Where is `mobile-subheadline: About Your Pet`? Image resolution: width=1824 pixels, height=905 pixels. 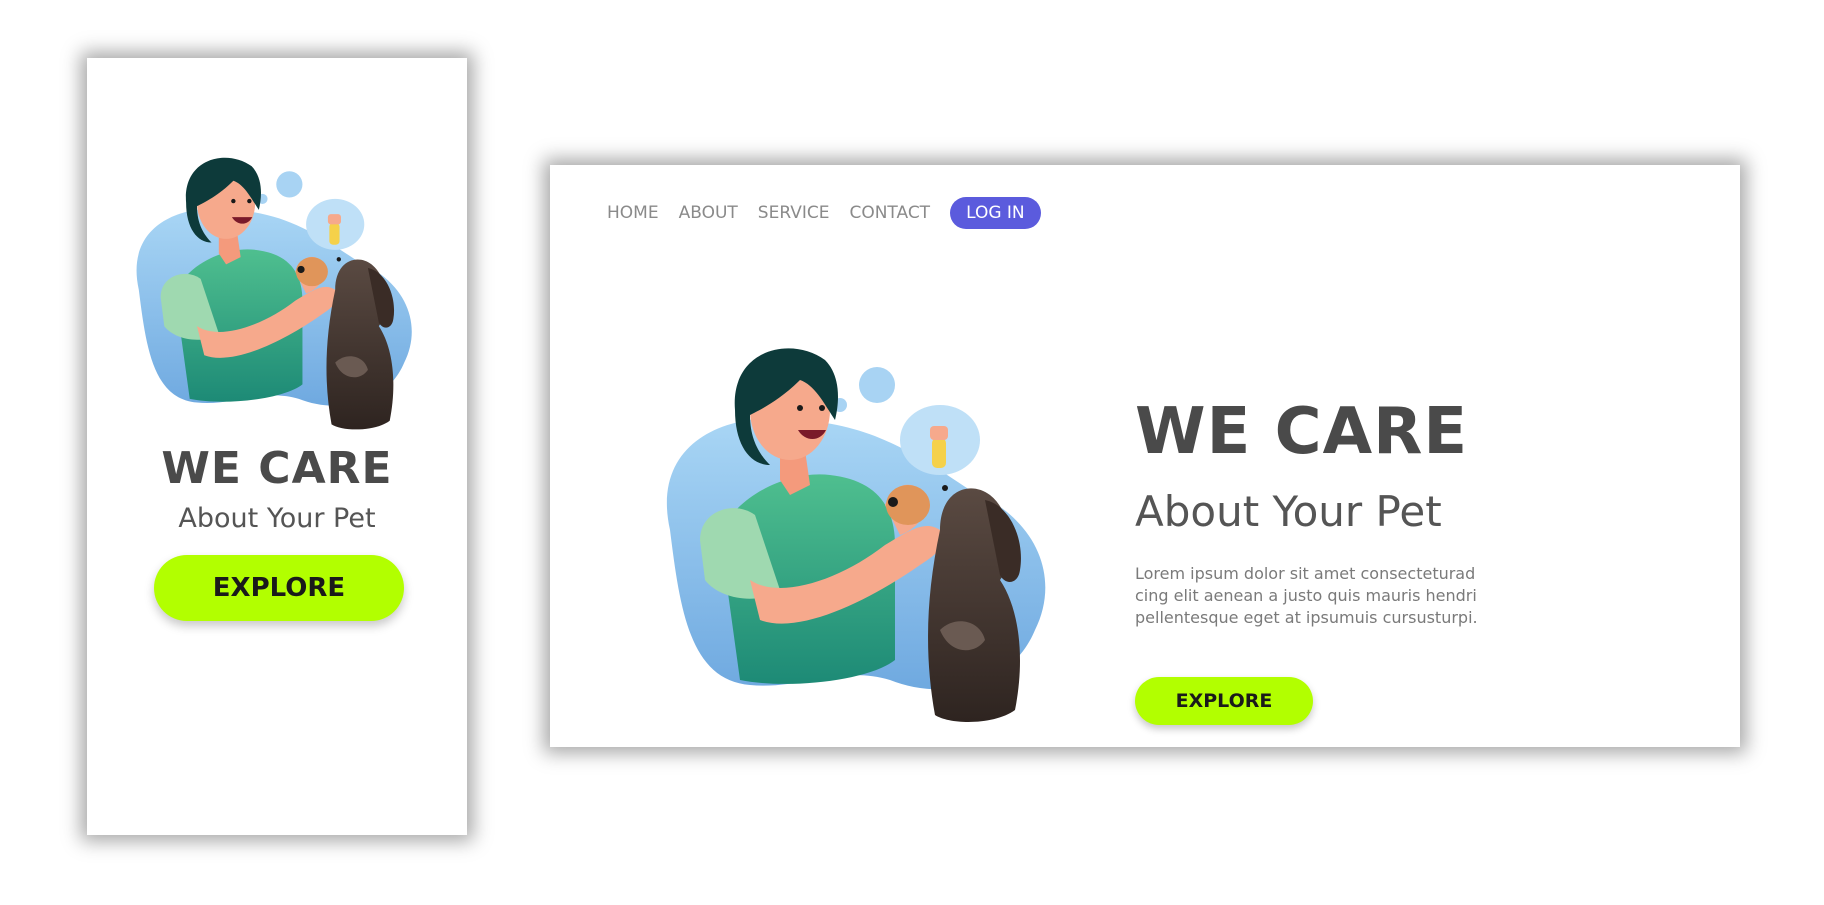 mobile-subheadline: About Your Pet is located at coordinates (277, 518).